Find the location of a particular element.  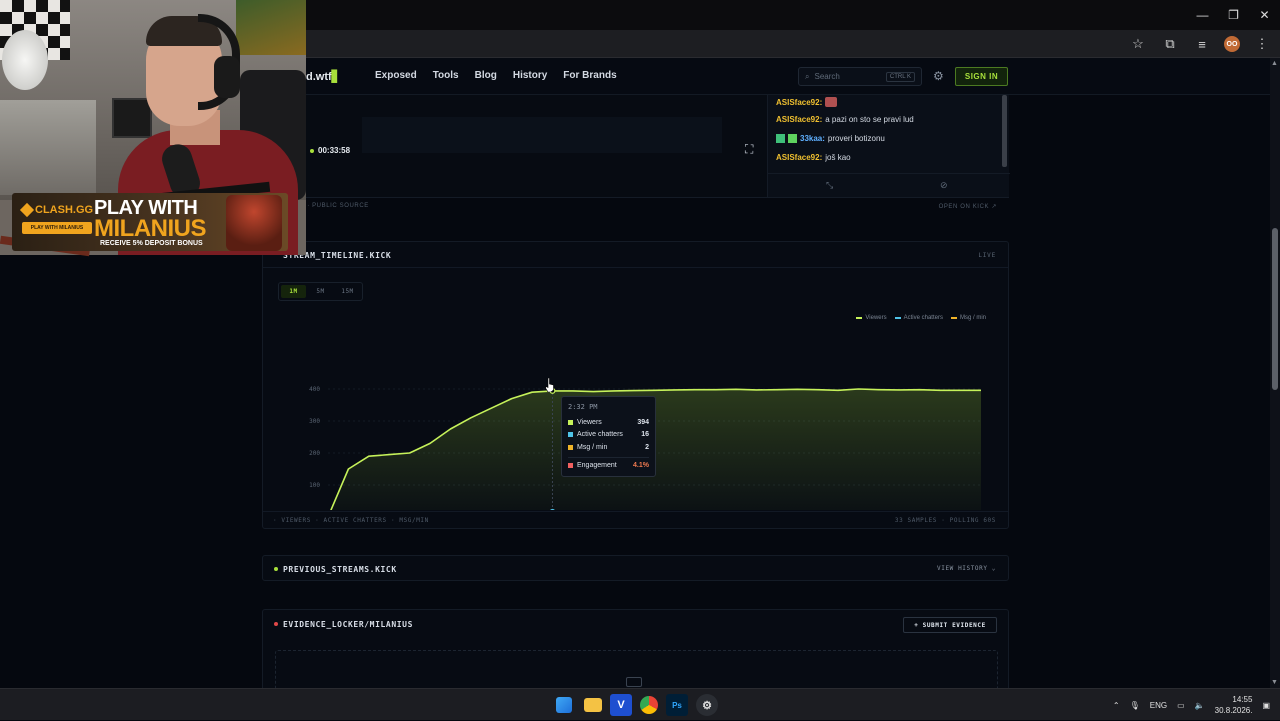

search-placeholder: Search is located at coordinates (827, 76).